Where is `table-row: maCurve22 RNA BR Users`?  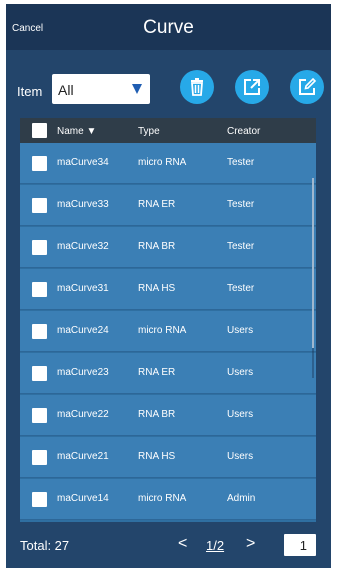
table-row: maCurve22 RNA BR Users is located at coordinates (168, 415).